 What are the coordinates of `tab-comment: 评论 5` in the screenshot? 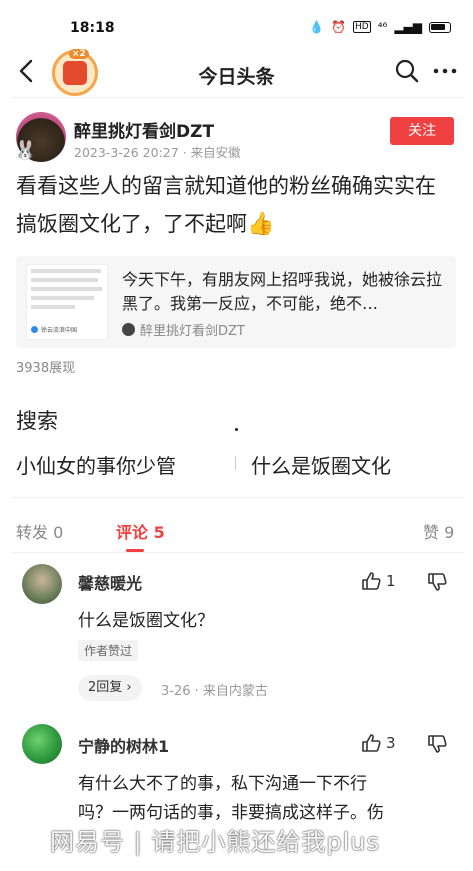 It's located at (140, 531).